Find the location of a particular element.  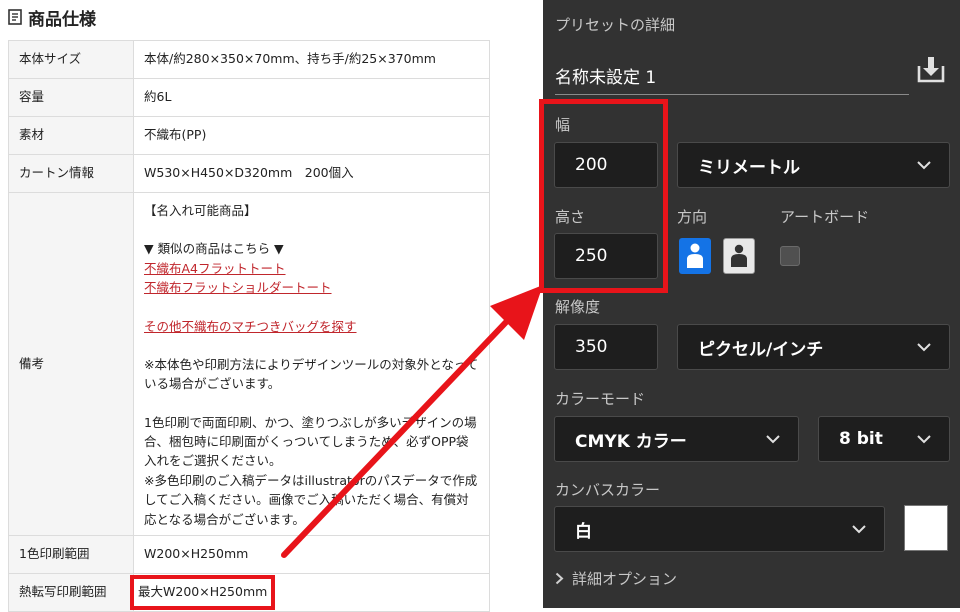

row-label: 本体サイズ is located at coordinates (71, 59).